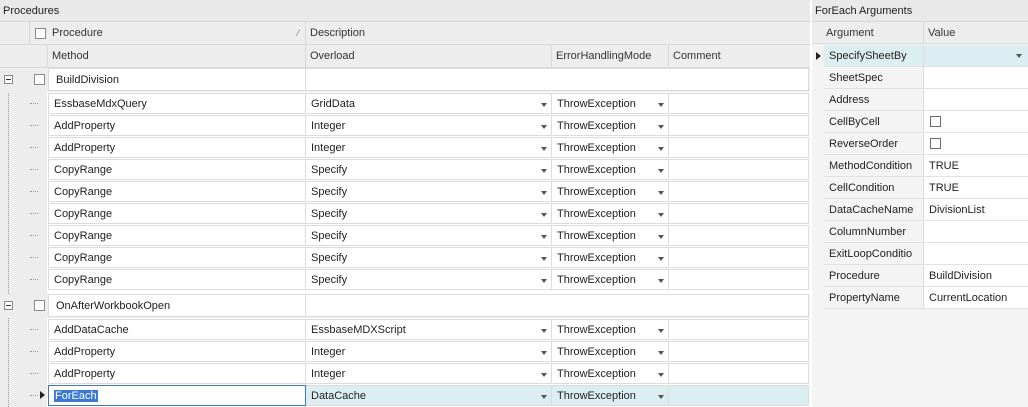 The height and width of the screenshot is (407, 1028). Describe the element at coordinates (868, 33) in the screenshot. I see `argument-column-header: Argument` at that location.